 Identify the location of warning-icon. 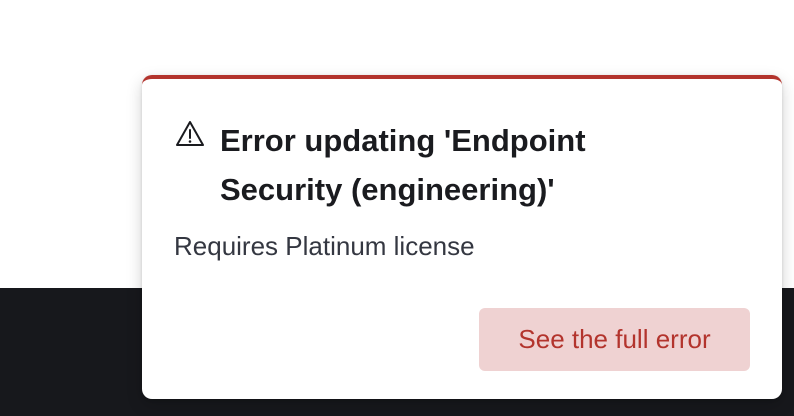
(190, 134).